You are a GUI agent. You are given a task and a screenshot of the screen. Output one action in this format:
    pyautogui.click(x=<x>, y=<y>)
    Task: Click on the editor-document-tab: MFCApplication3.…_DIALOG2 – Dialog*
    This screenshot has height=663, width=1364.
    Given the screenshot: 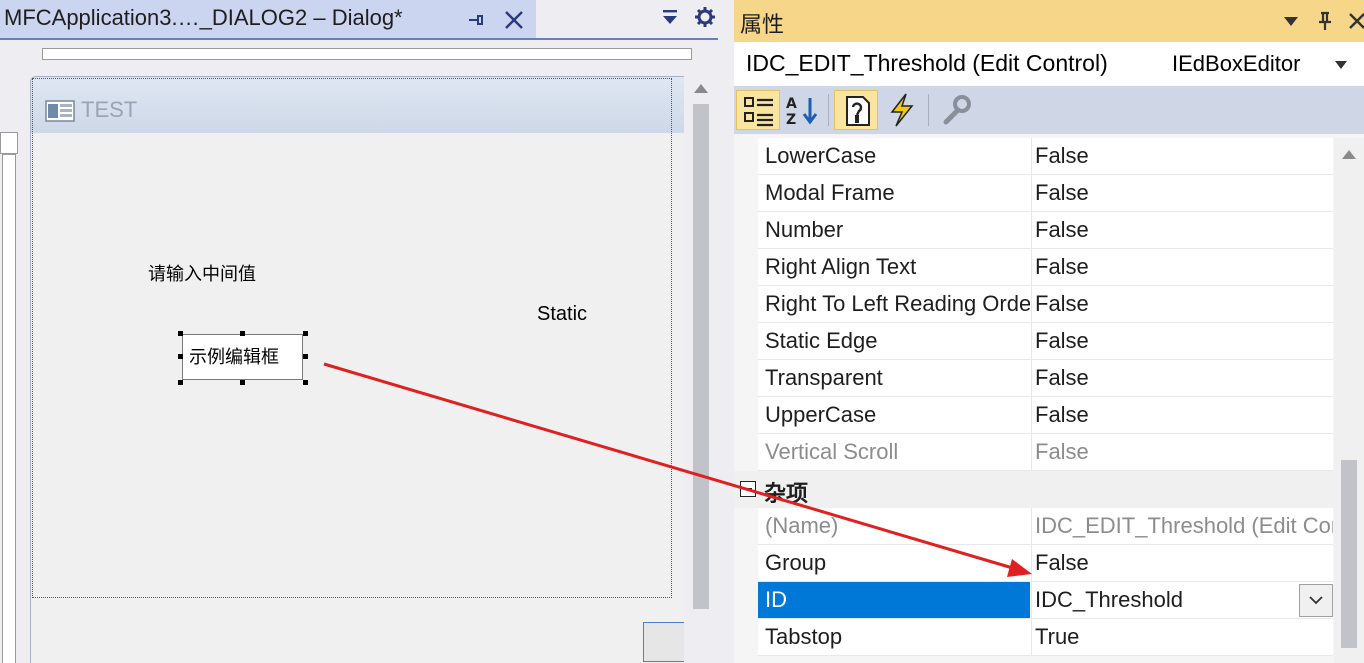 What is the action you would take?
    pyautogui.click(x=268, y=20)
    